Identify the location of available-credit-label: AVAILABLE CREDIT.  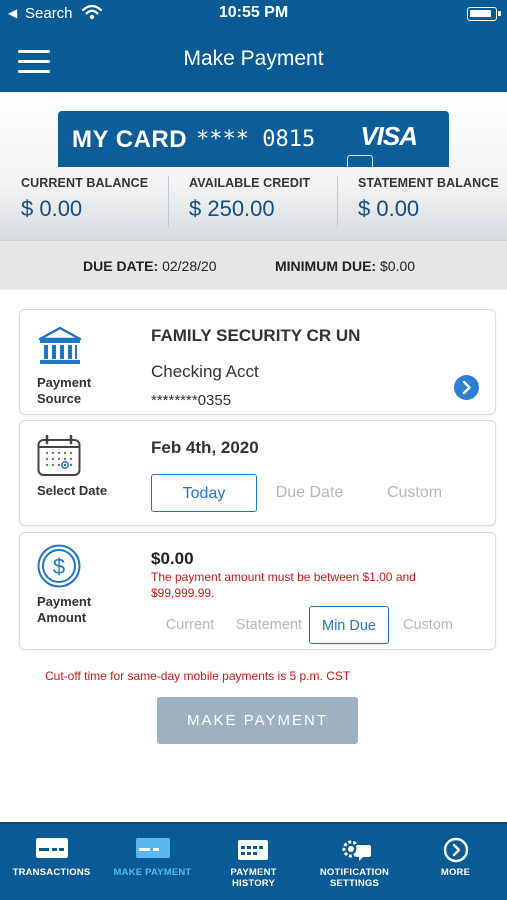
(250, 183).